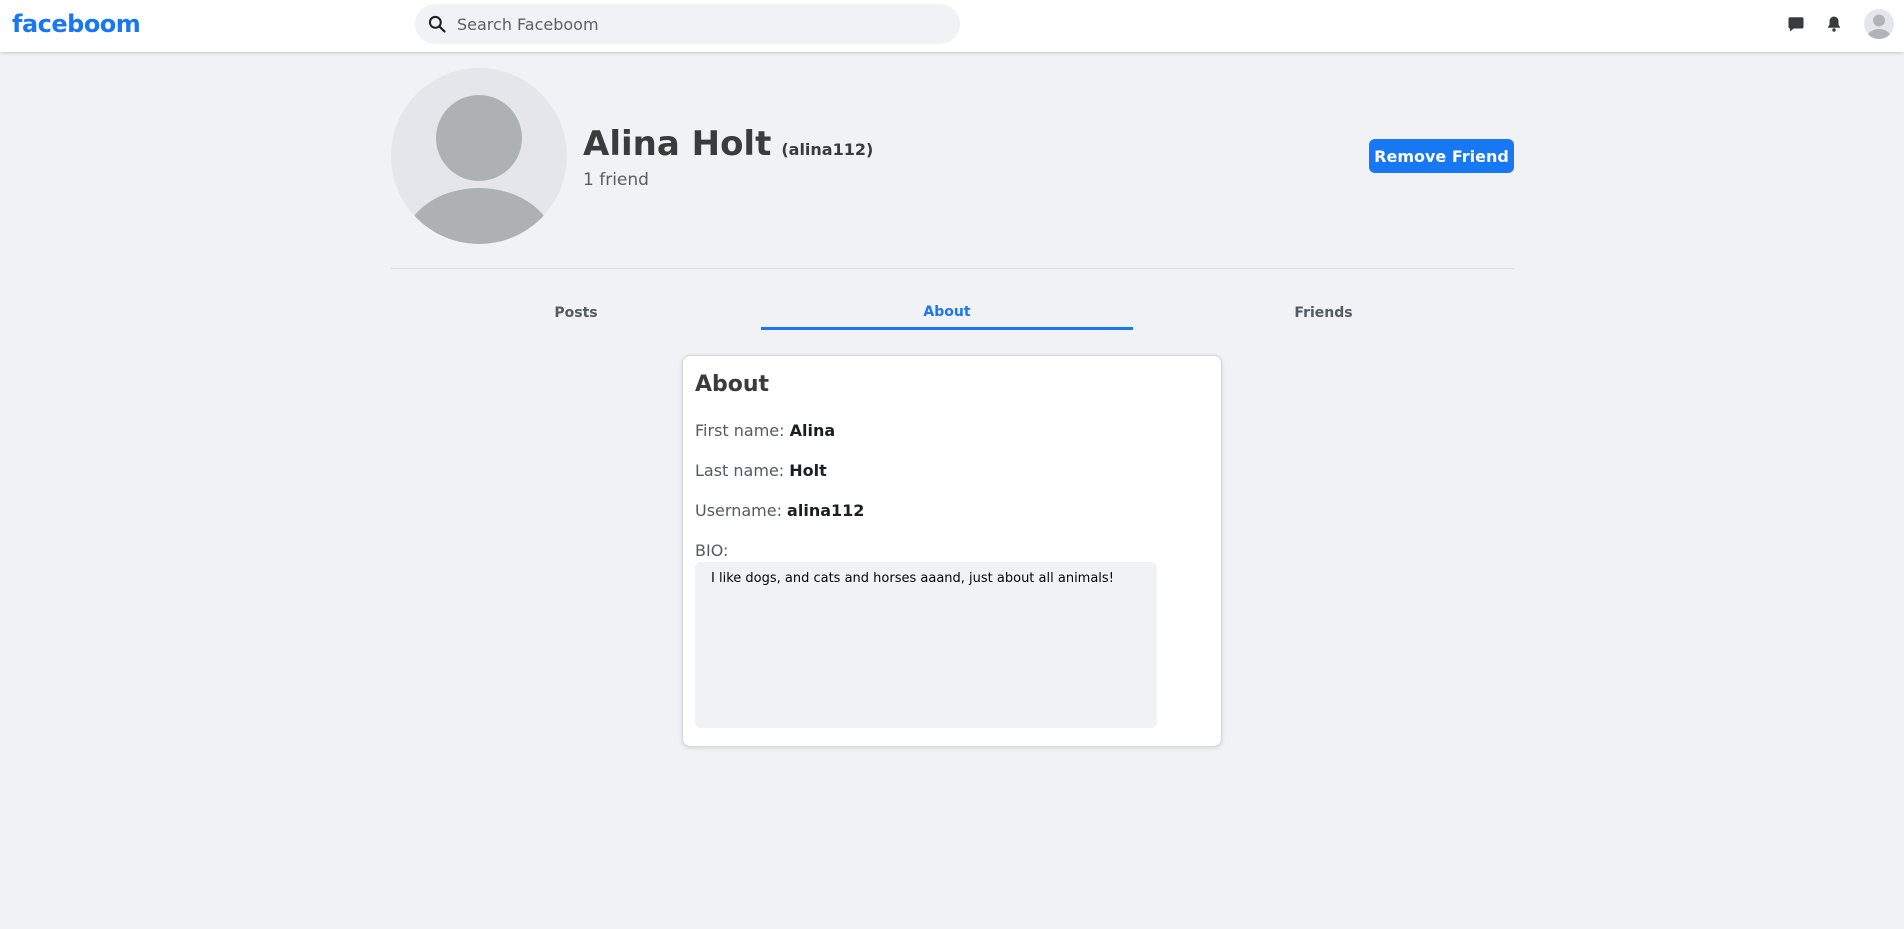 The image size is (1904, 929). What do you see at coordinates (1441, 156) in the screenshot?
I see `remove-friend-button: Remove Friend` at bounding box center [1441, 156].